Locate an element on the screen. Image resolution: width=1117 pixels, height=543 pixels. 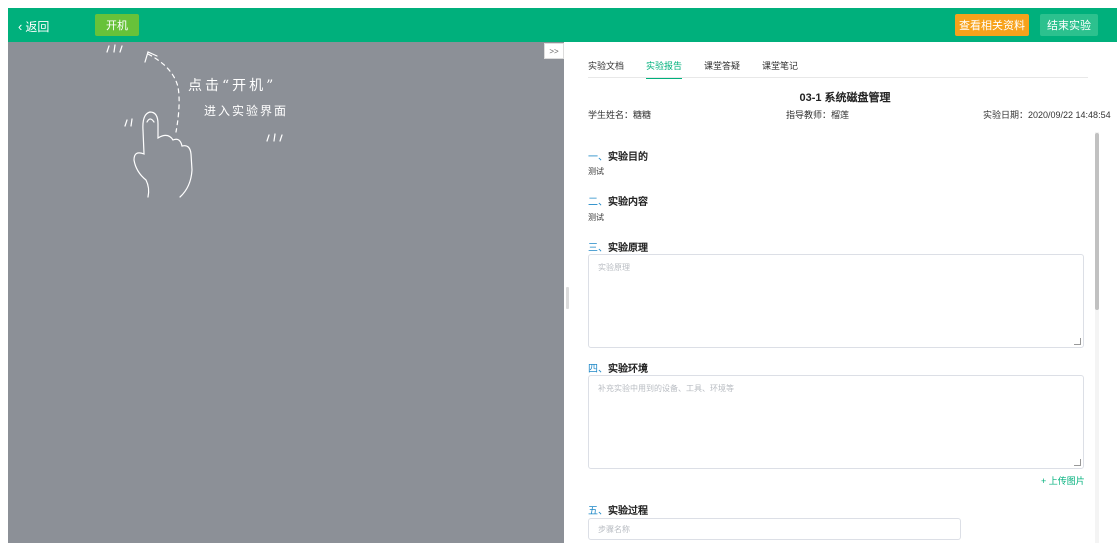
section-environment-heading: 四、实验环境 is located at coordinates (618, 367).